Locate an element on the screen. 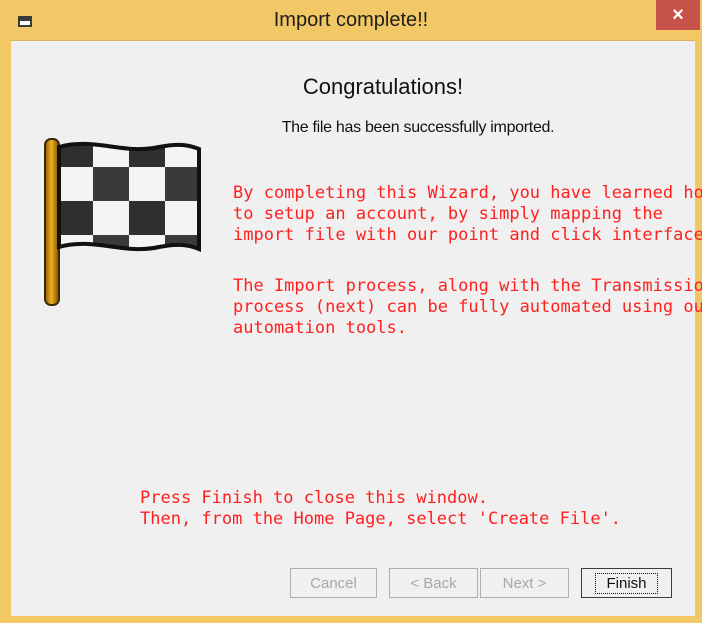 The width and height of the screenshot is (702, 623). title-bar: Import complete!! × is located at coordinates (351, 20).